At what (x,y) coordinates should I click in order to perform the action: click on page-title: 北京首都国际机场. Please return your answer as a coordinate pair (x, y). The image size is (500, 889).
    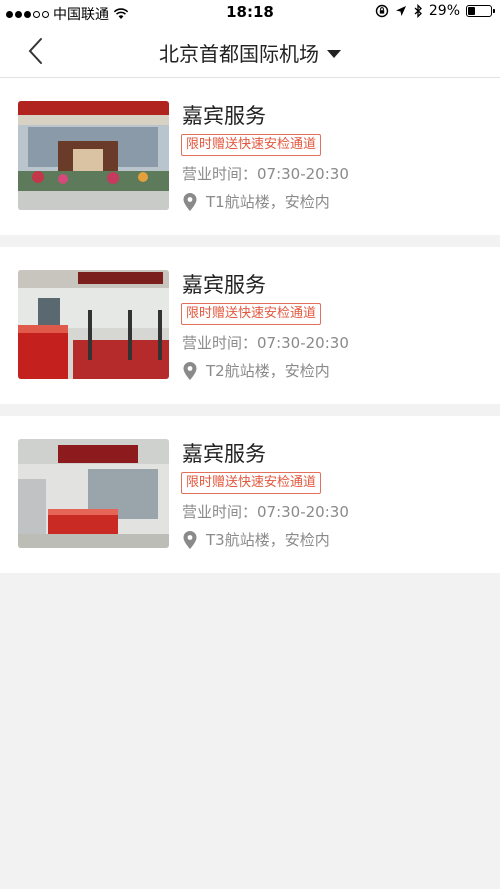
    Looking at the image, I should click on (239, 54).